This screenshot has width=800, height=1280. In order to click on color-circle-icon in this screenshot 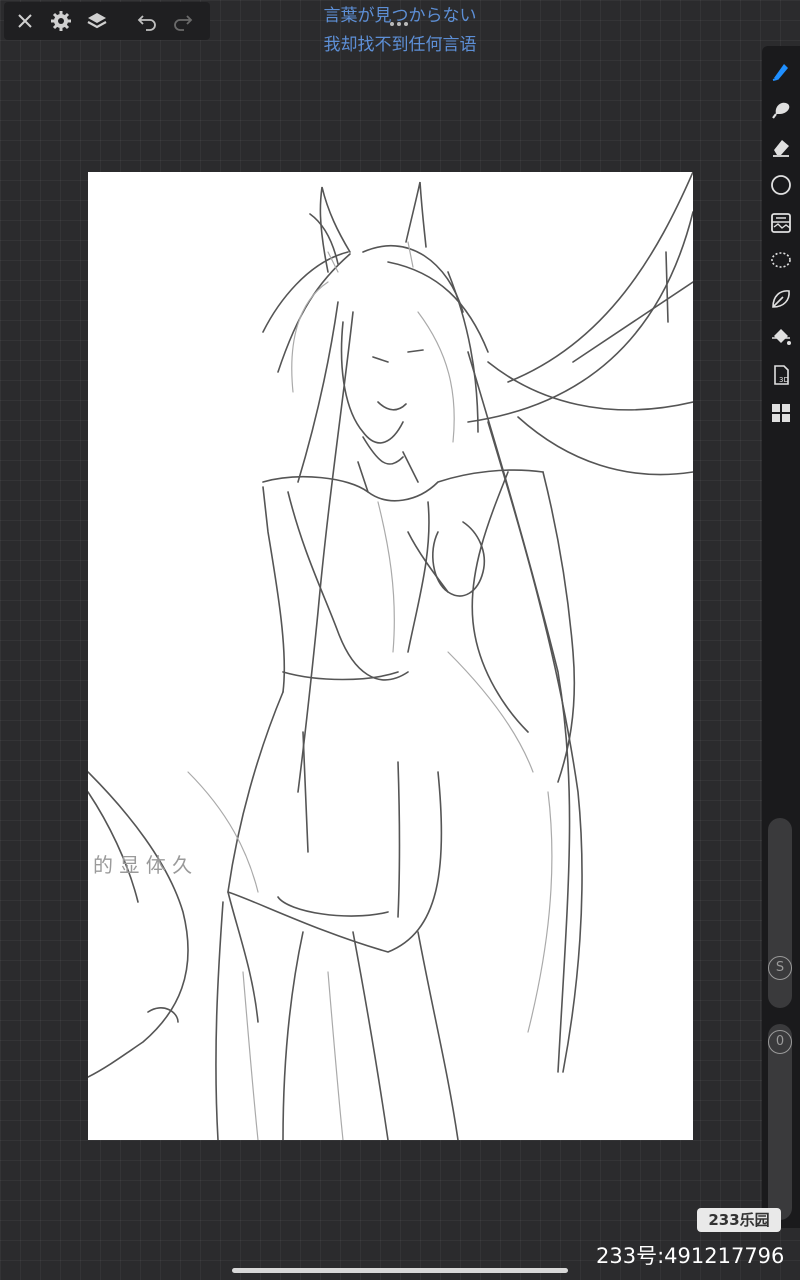, I will do `click(781, 185)`.